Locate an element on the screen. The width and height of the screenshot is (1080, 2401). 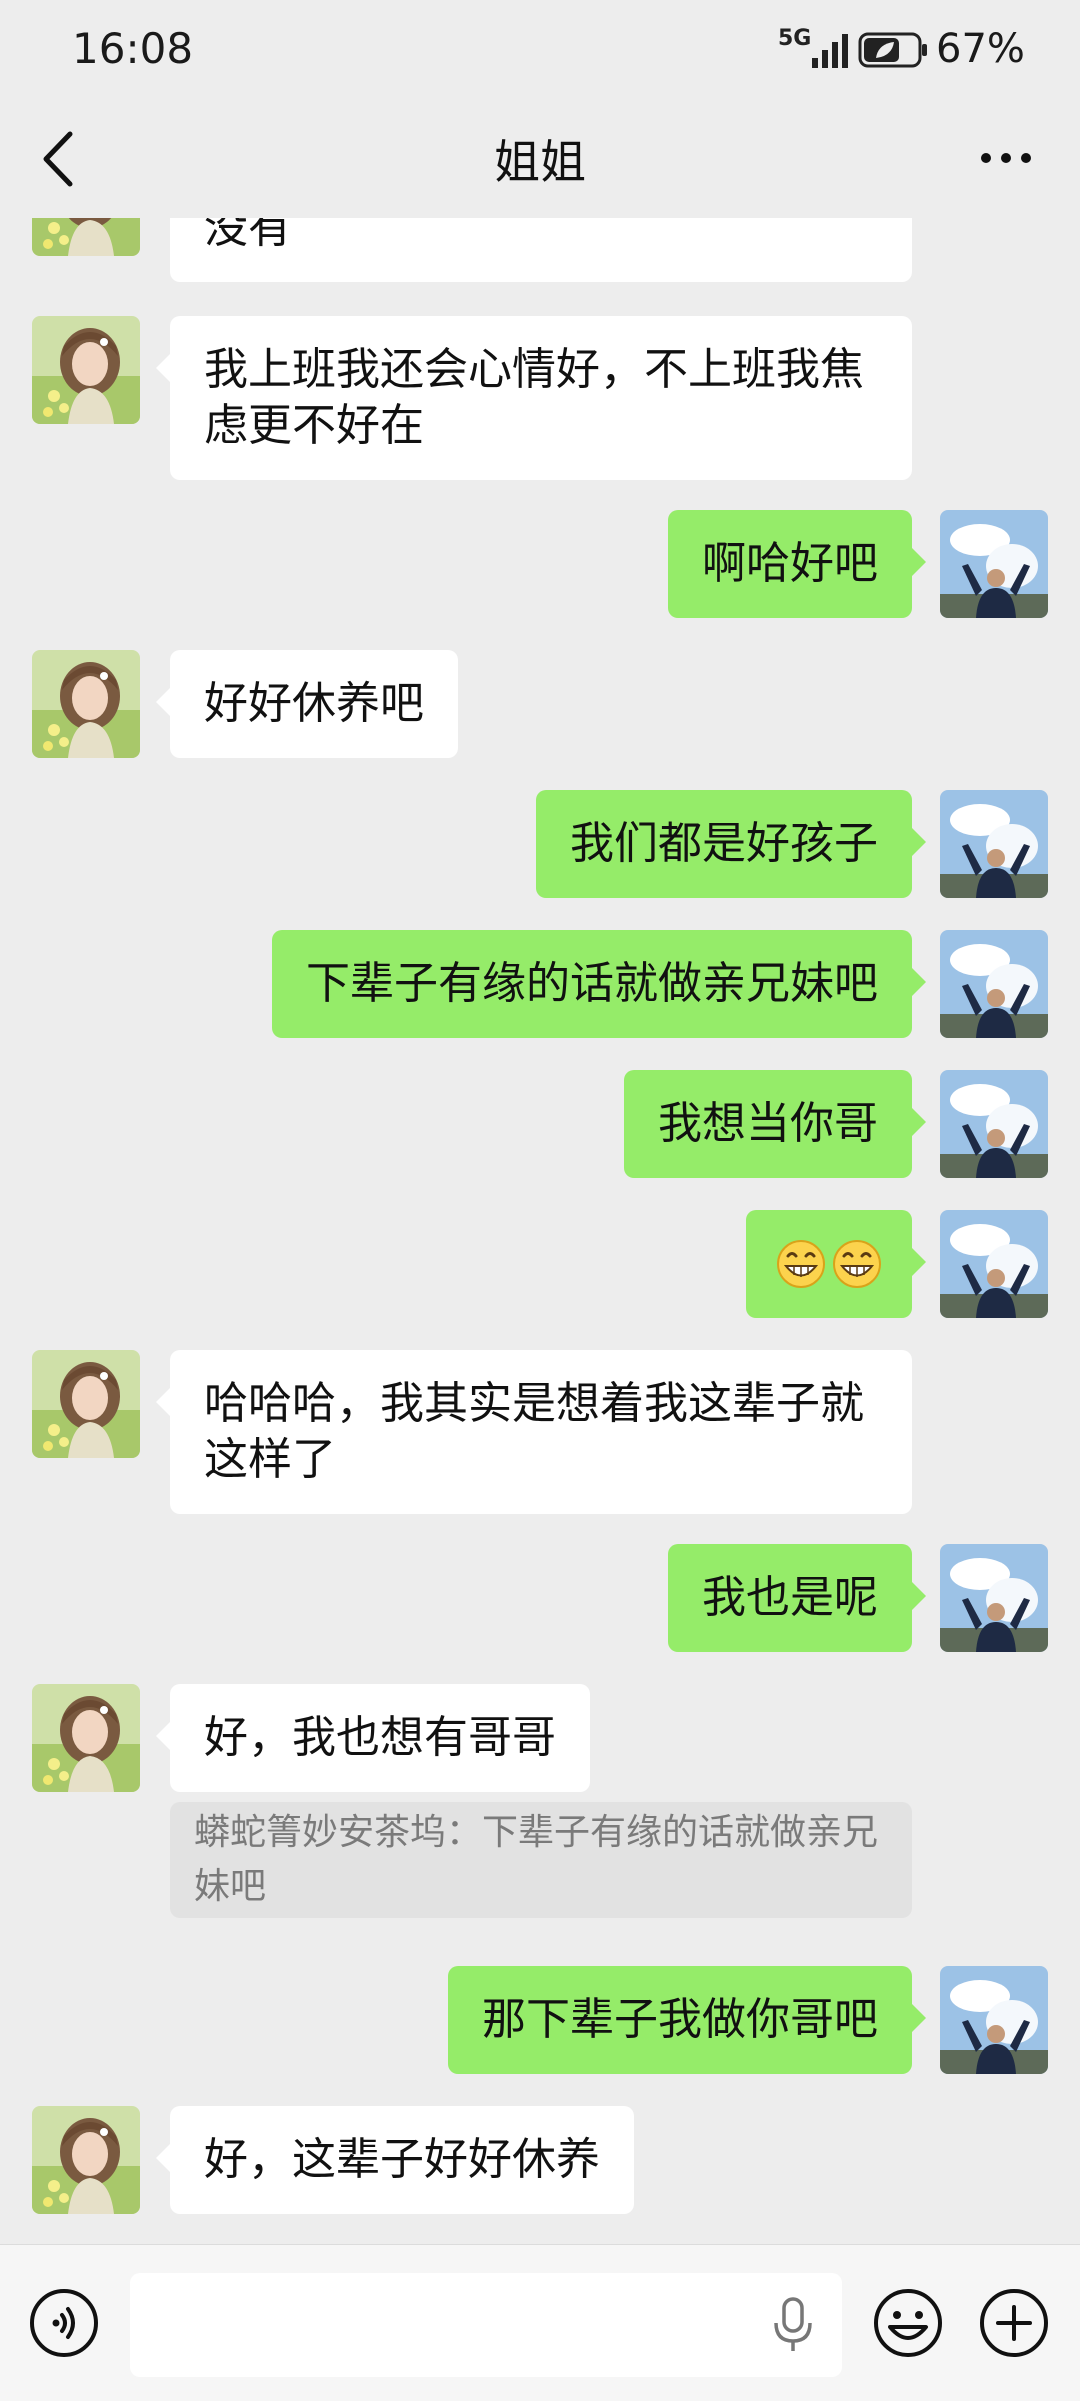
plus-circle-icon is located at coordinates (1014, 2323).